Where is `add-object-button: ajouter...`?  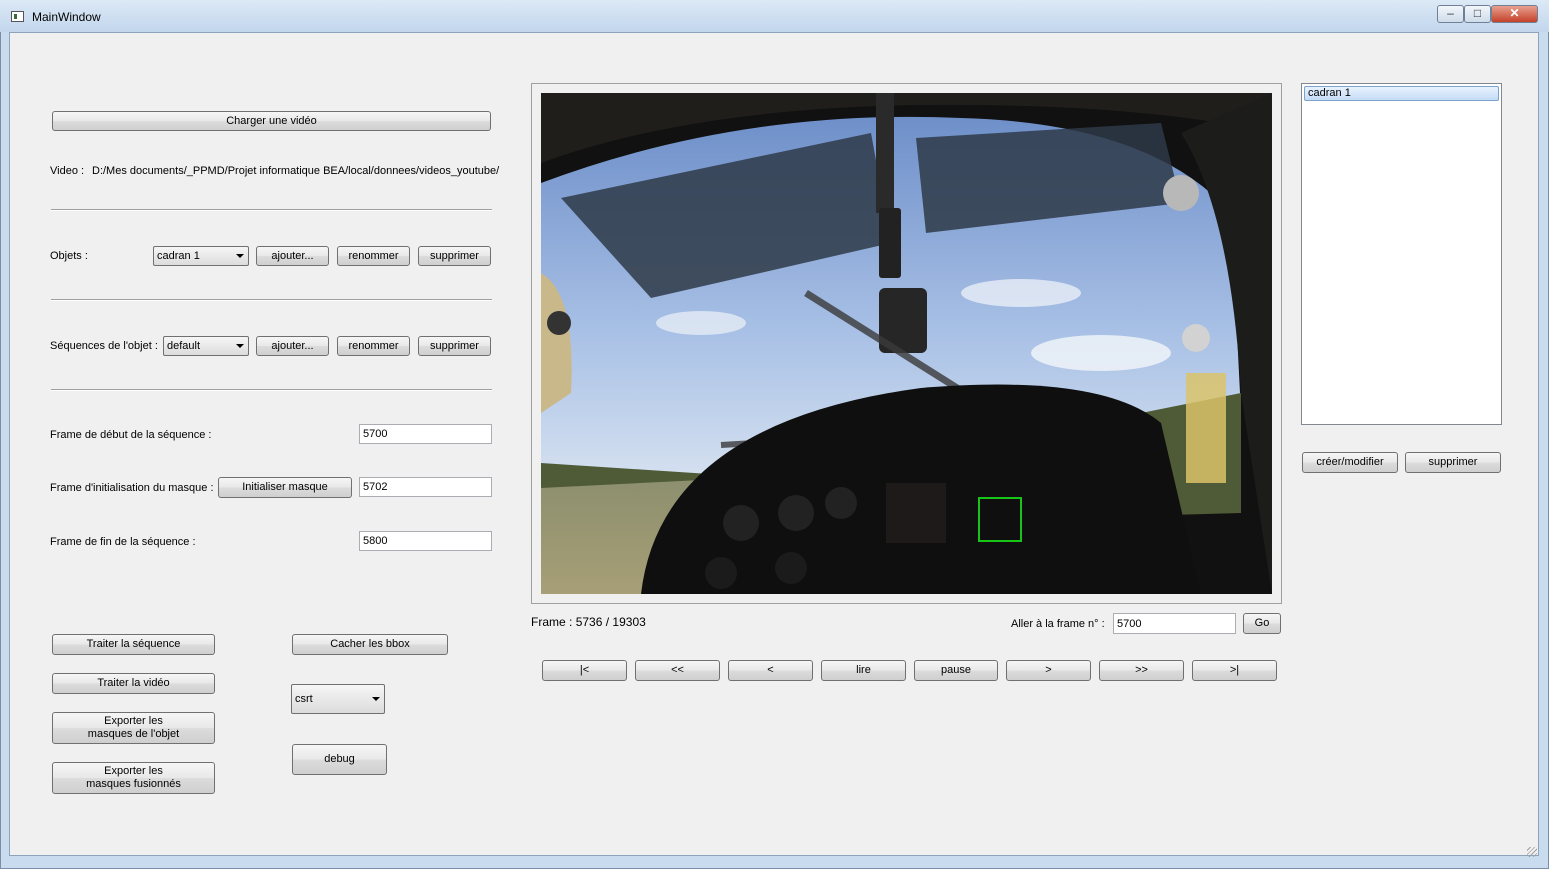 add-object-button: ajouter... is located at coordinates (292, 256).